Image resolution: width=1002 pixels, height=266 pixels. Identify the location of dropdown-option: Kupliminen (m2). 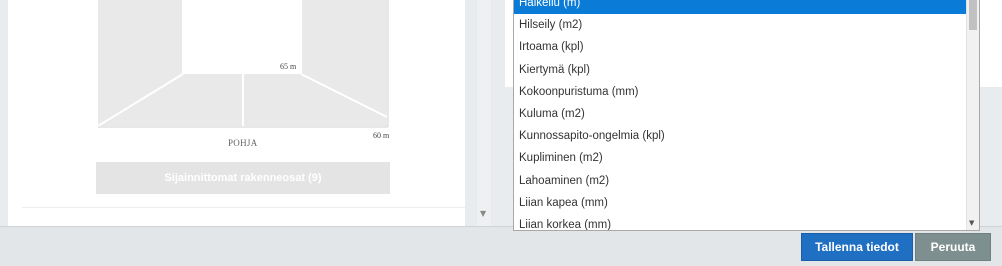
(740, 158).